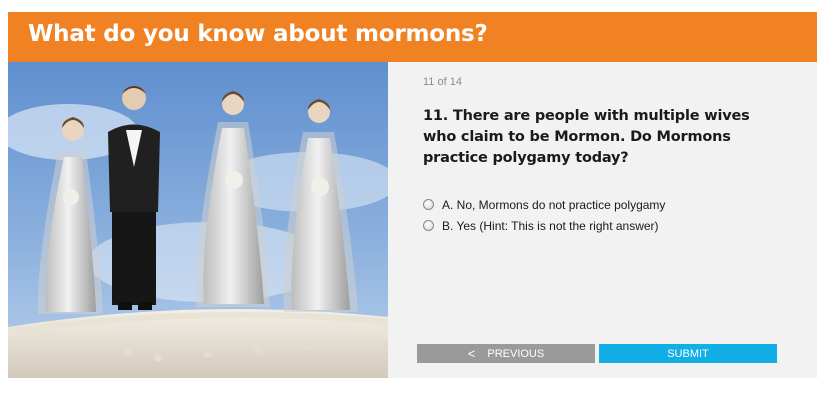 Image resolution: width=827 pixels, height=407 pixels. What do you see at coordinates (516, 353) in the screenshot?
I see `previous-button-label: PREVIOUS` at bounding box center [516, 353].